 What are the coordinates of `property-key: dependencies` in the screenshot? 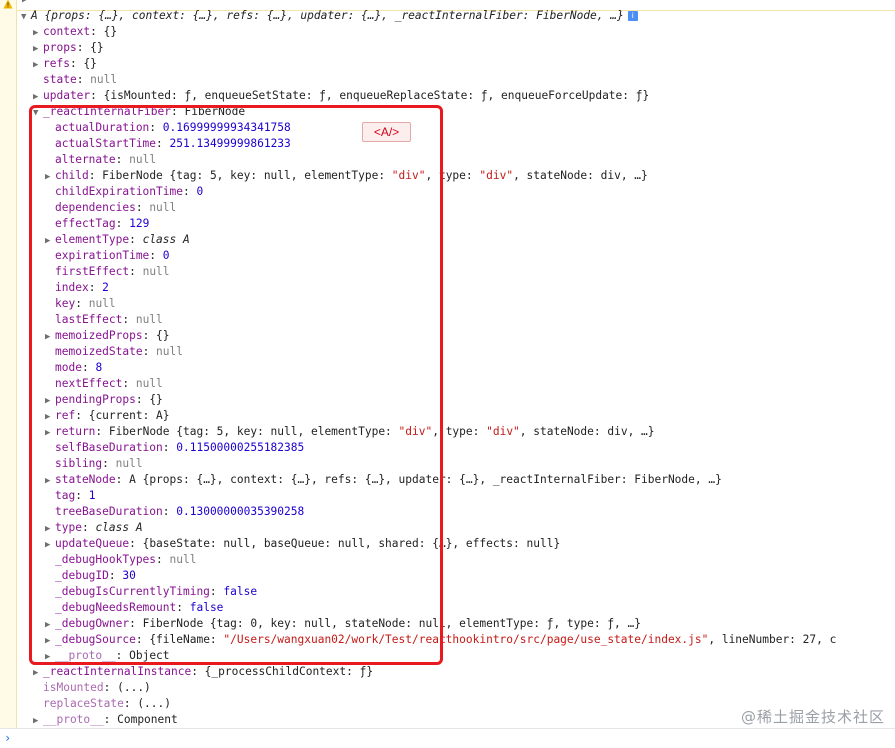 It's located at (95, 207).